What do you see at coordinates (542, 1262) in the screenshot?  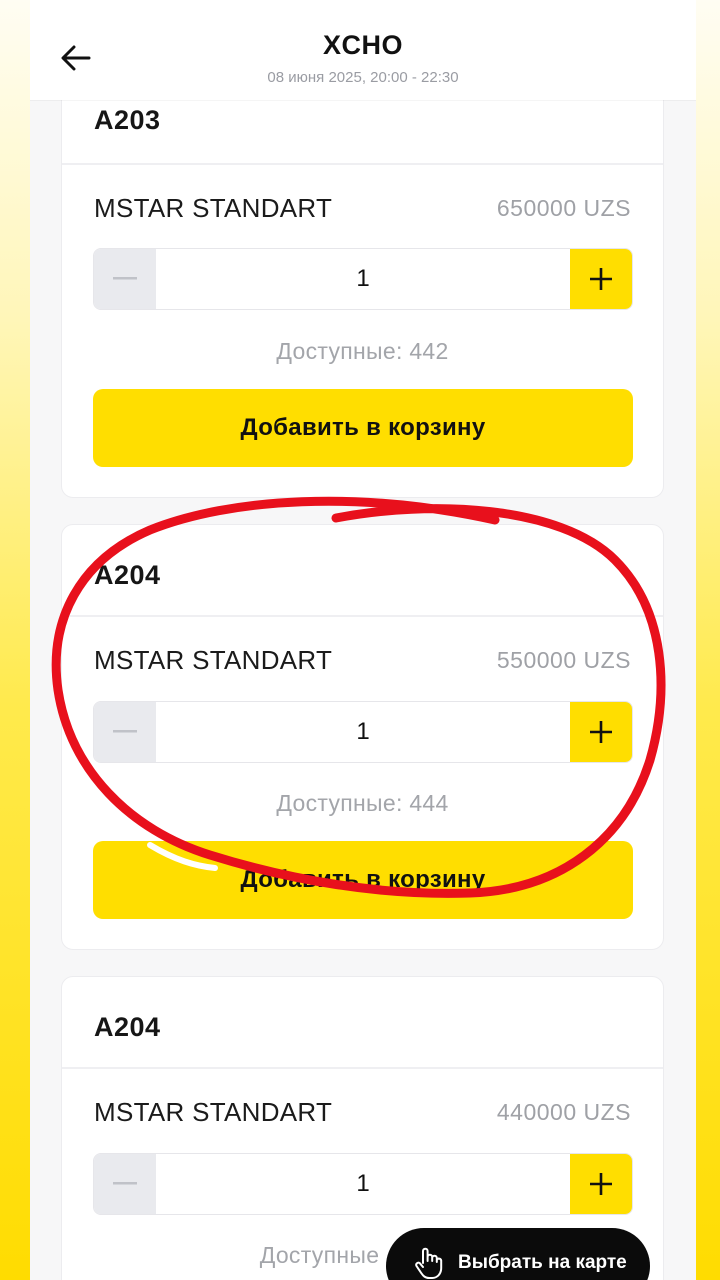 I see `choose-on-map-label: Выбрать на карте` at bounding box center [542, 1262].